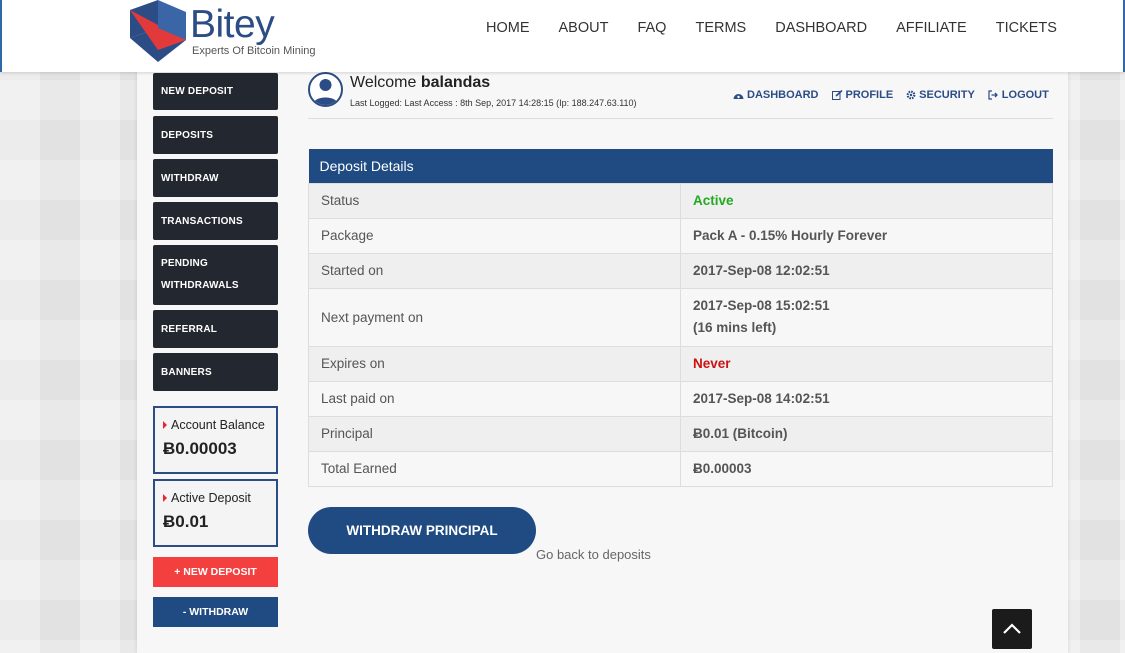 The width and height of the screenshot is (1125, 653). I want to click on table-row: Total Earned Ƀ0.00003, so click(680, 468).